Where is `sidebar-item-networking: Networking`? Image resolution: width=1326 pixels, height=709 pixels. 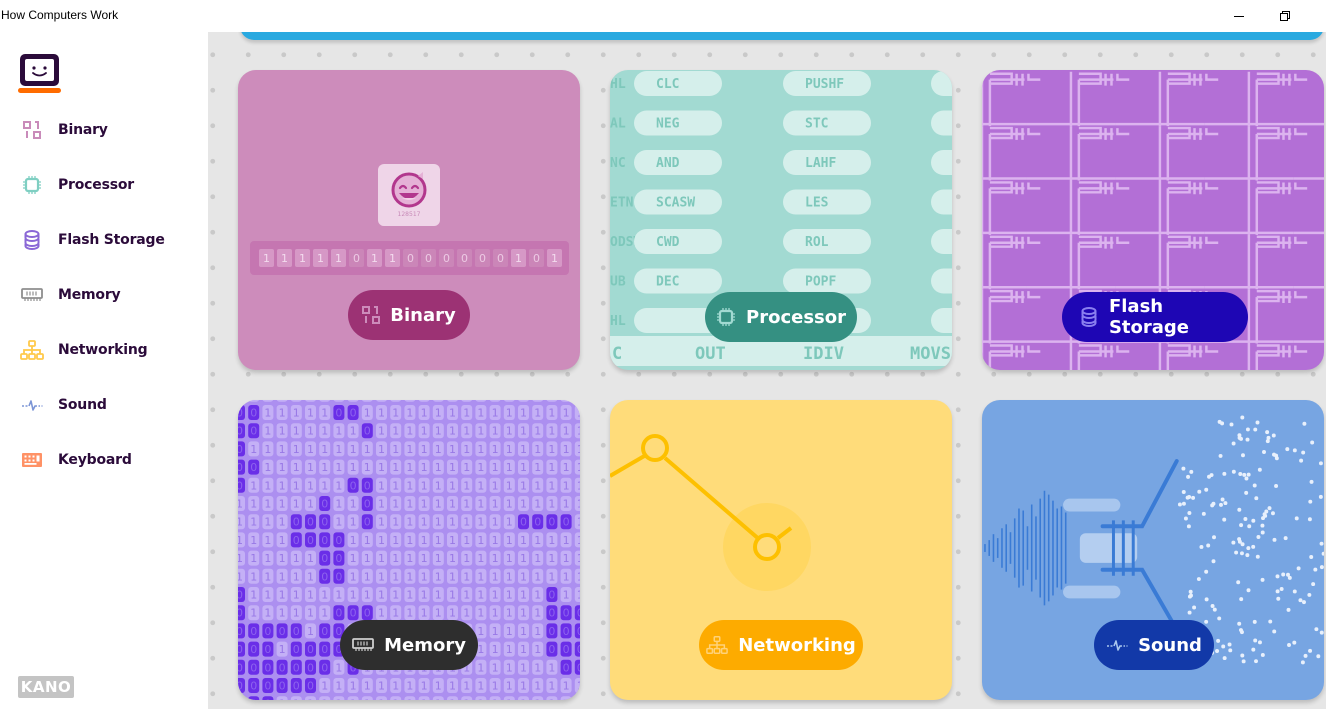
sidebar-item-networking: Networking is located at coordinates (104, 350).